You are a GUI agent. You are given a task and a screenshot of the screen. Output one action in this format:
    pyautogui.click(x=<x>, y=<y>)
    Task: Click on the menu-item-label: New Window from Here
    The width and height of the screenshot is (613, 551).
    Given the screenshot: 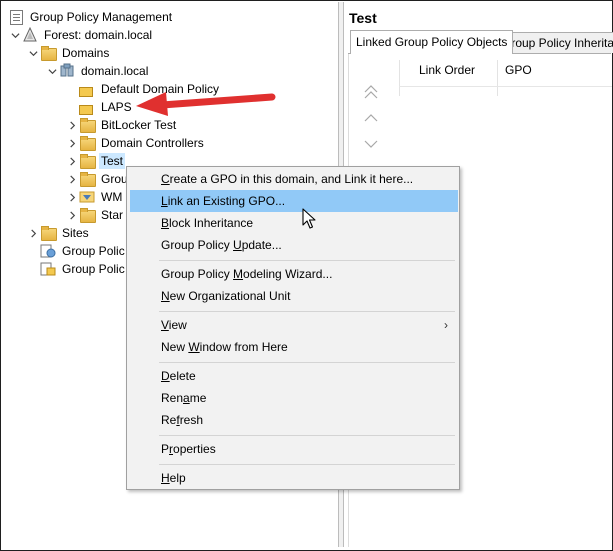 What is the action you would take?
    pyautogui.click(x=224, y=347)
    